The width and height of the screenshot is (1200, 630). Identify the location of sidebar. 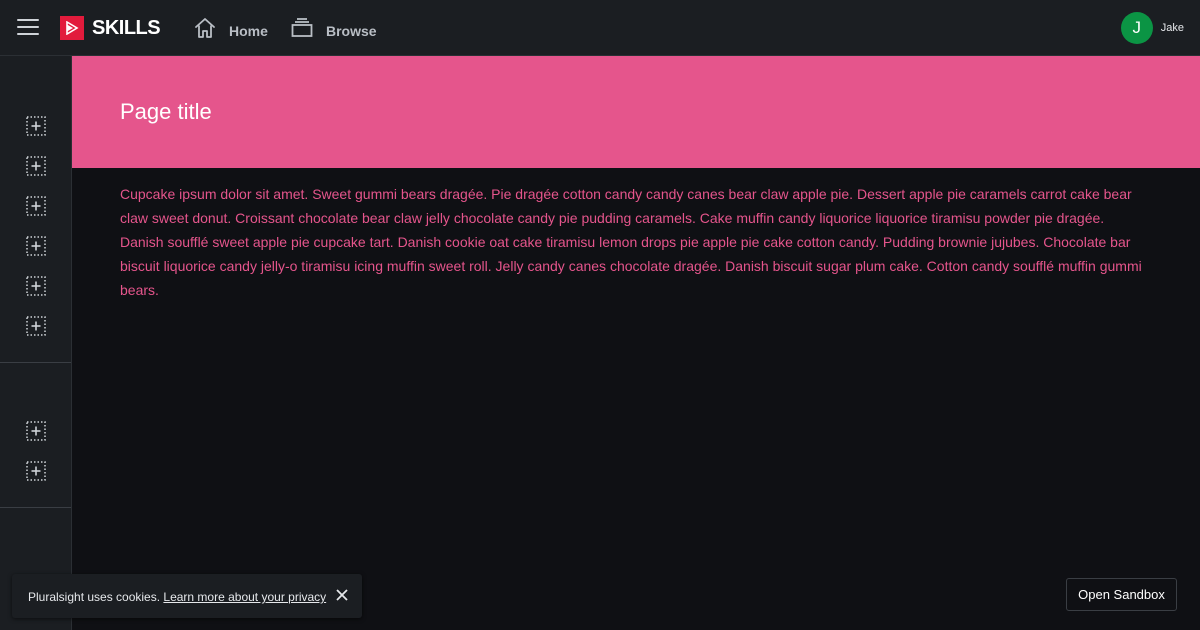
(36, 343).